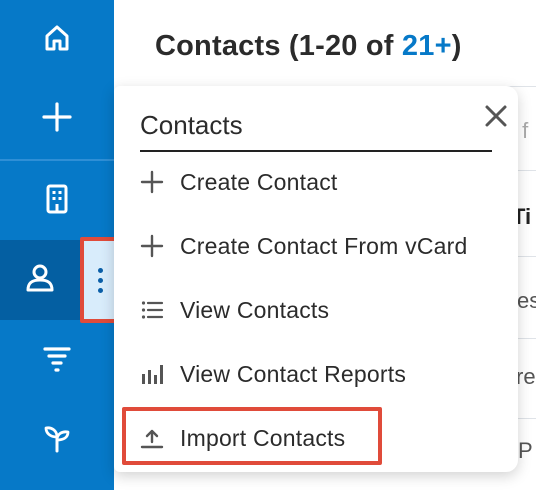 Image resolution: width=536 pixels, height=490 pixels. I want to click on sidebar-item-leads, so click(57, 360).